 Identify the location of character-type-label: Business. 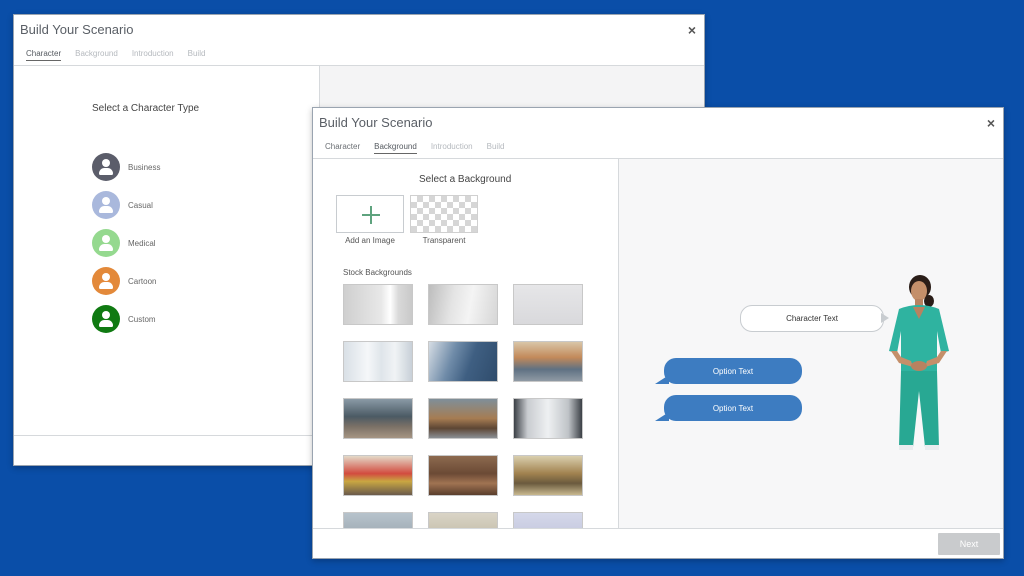
(144, 167).